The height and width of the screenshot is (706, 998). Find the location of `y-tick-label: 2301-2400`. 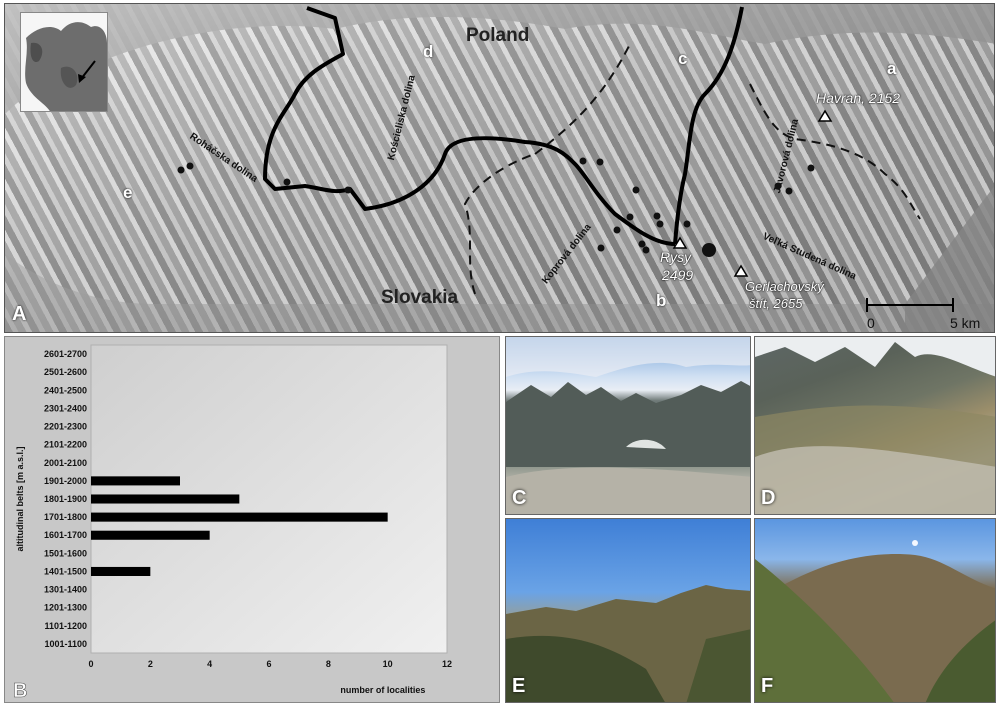

y-tick-label: 2301-2400 is located at coordinates (65, 408).